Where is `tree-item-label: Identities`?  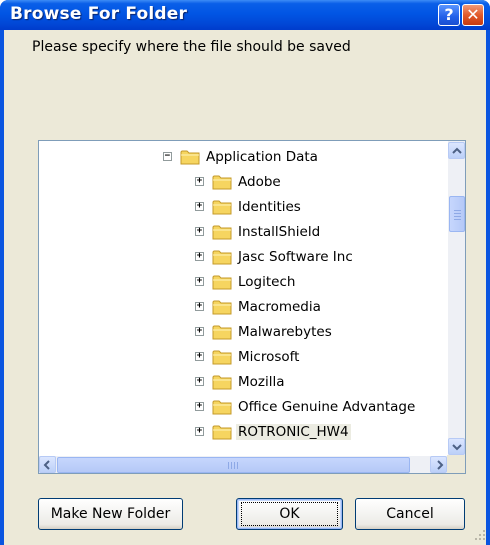 tree-item-label: Identities is located at coordinates (269, 207).